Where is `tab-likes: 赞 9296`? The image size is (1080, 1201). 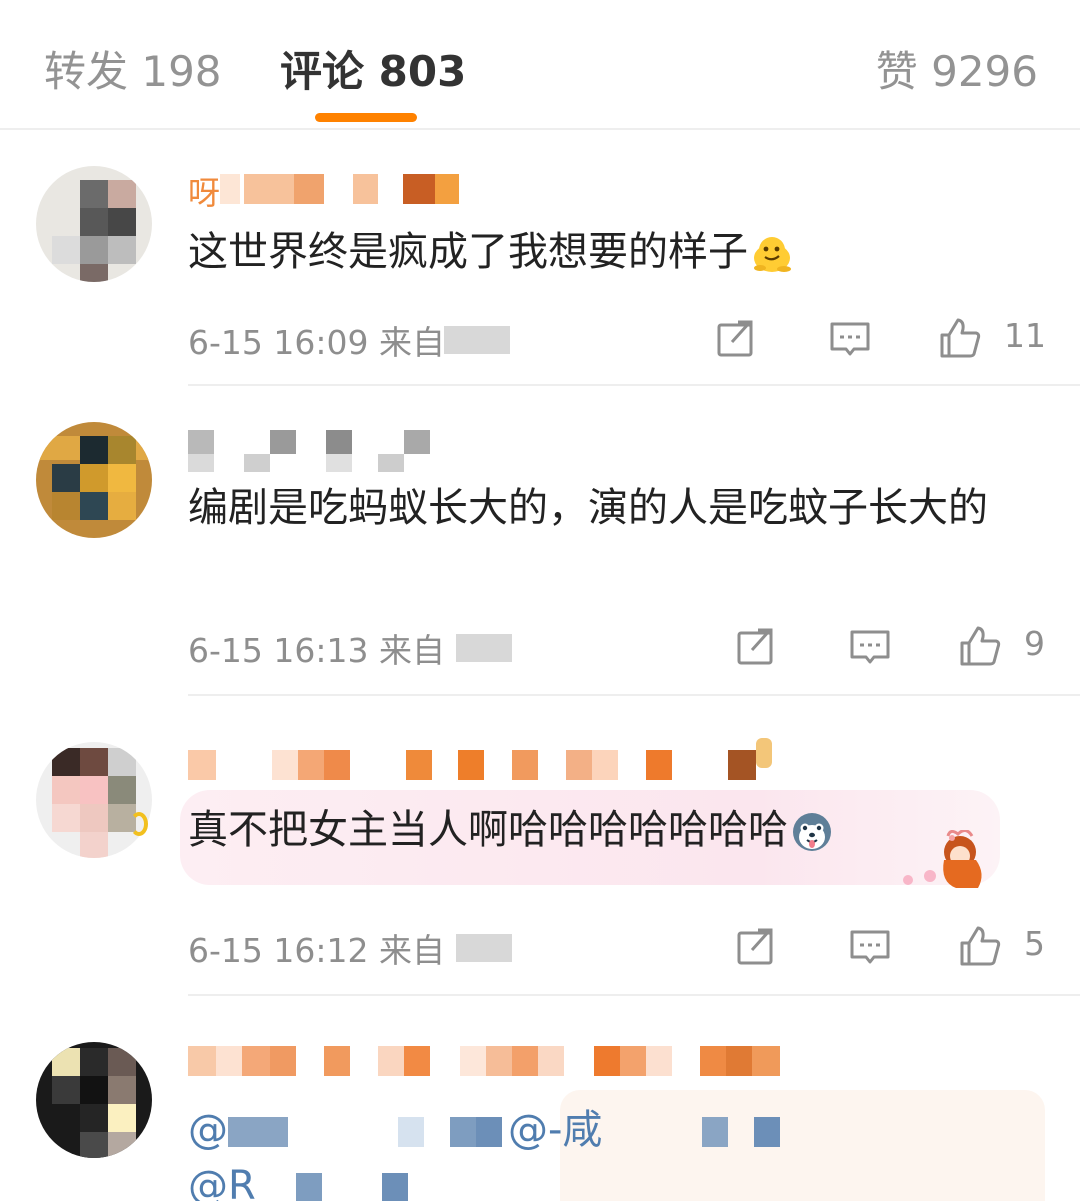
tab-likes: 赞 9296 is located at coordinates (957, 68).